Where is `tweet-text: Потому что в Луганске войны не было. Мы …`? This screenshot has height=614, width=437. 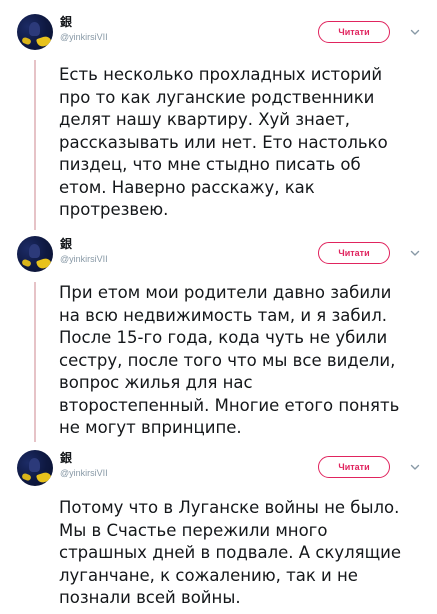 tweet-text: Потому что в Луганске войны не было. Мы … is located at coordinates (230, 552).